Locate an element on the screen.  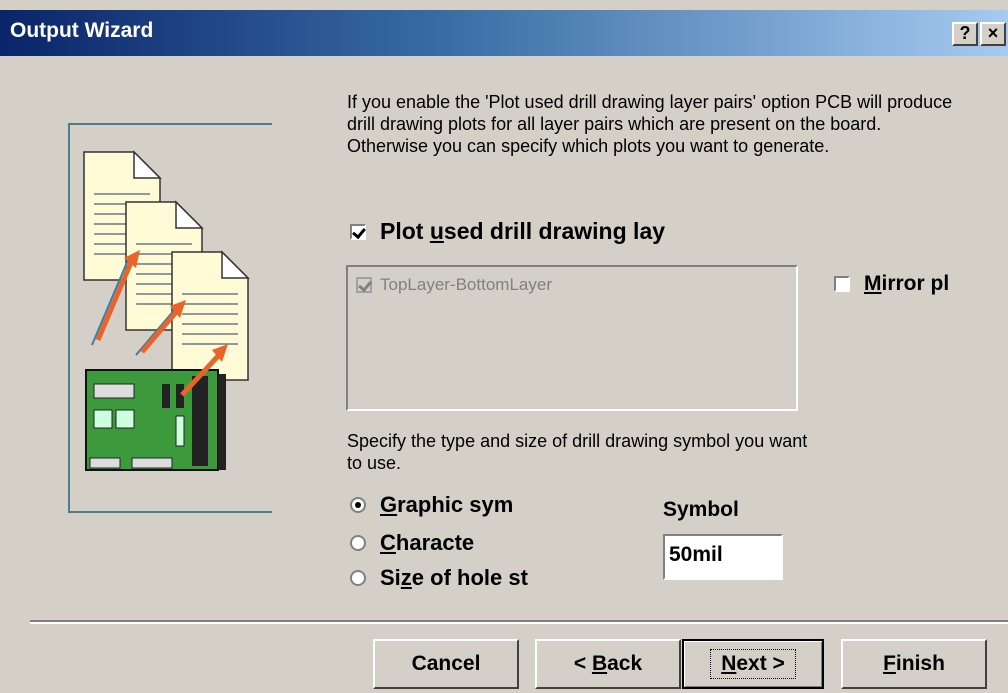
mirror-checkbox: Mirror pl is located at coordinates (891, 284).